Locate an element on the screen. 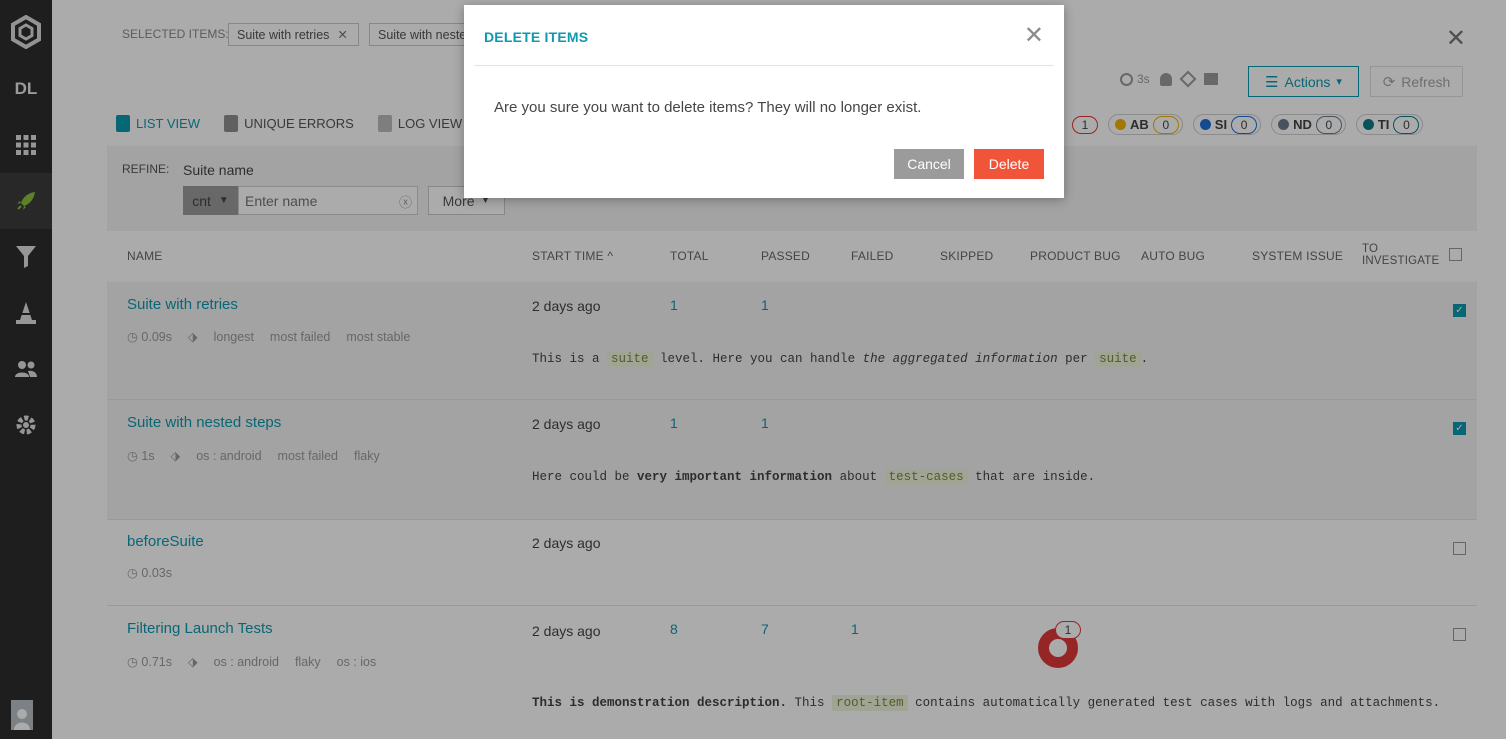 This screenshot has height=739, width=1506. delete-button: Delete is located at coordinates (1009, 164).